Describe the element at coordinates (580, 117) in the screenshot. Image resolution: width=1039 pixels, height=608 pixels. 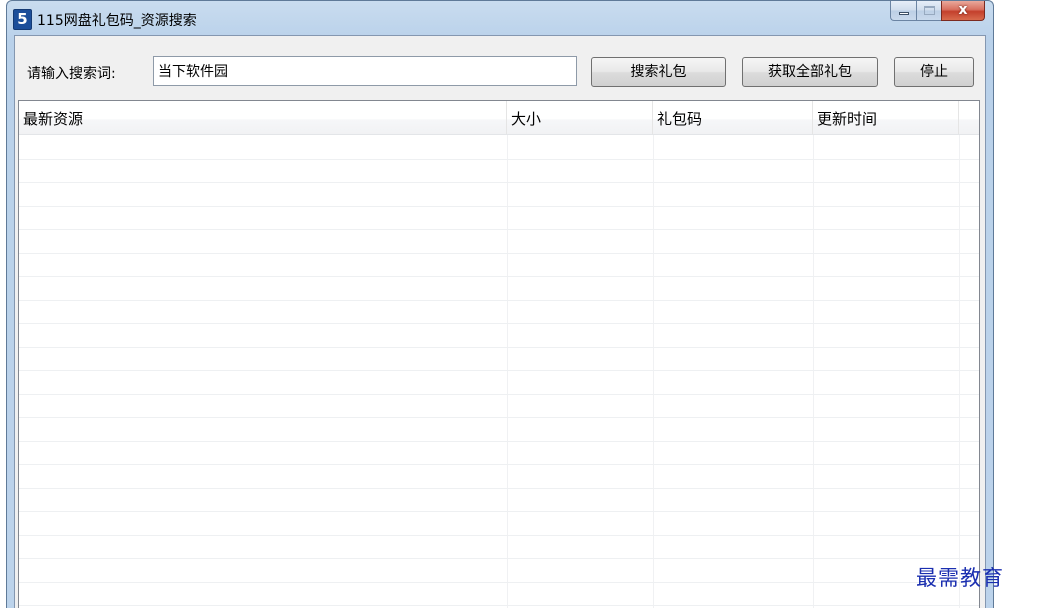
I see `column-header-size: 大小` at that location.